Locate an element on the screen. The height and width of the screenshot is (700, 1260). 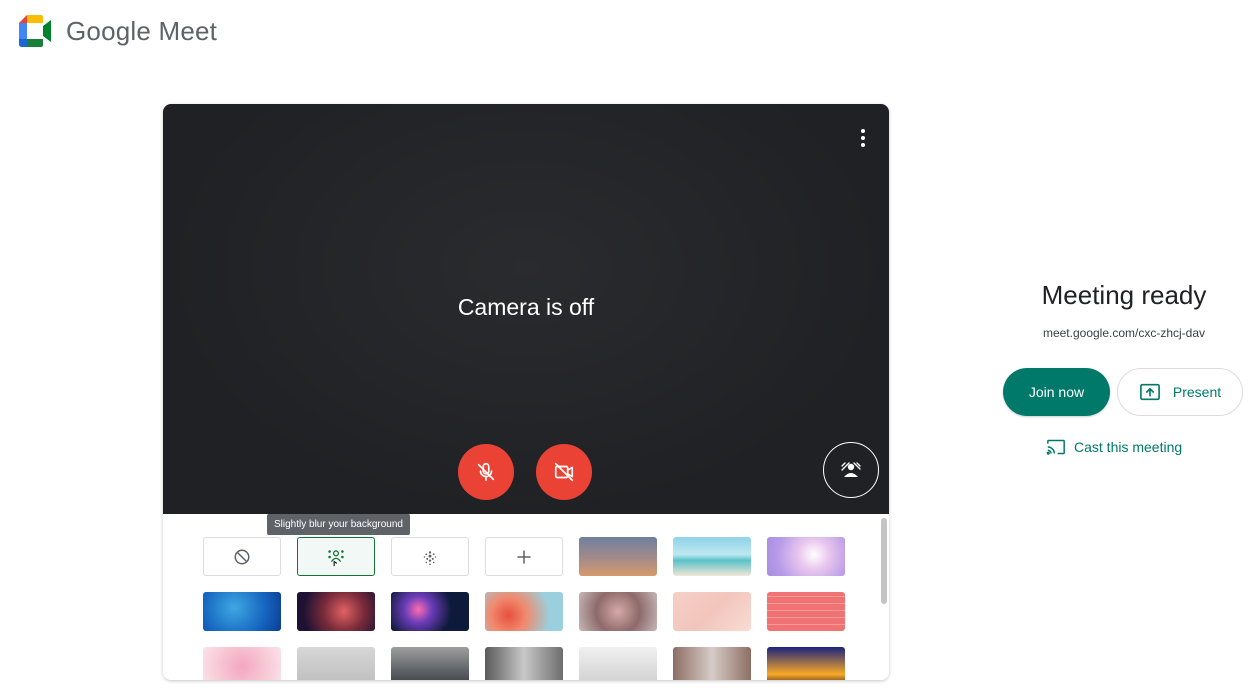
mic-off-icon is located at coordinates (486, 472).